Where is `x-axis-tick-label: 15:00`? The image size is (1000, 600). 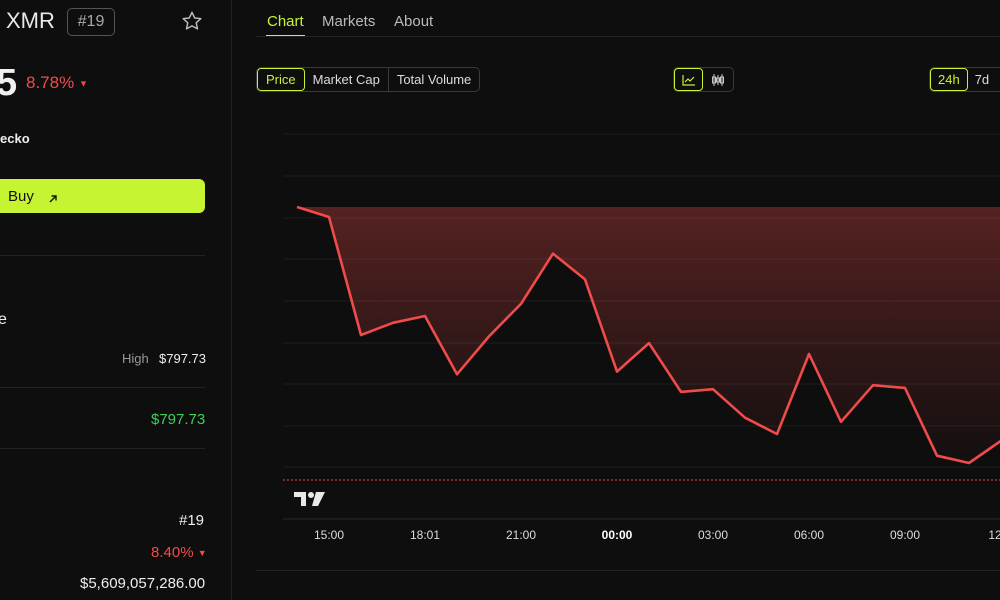 x-axis-tick-label: 15:00 is located at coordinates (329, 535).